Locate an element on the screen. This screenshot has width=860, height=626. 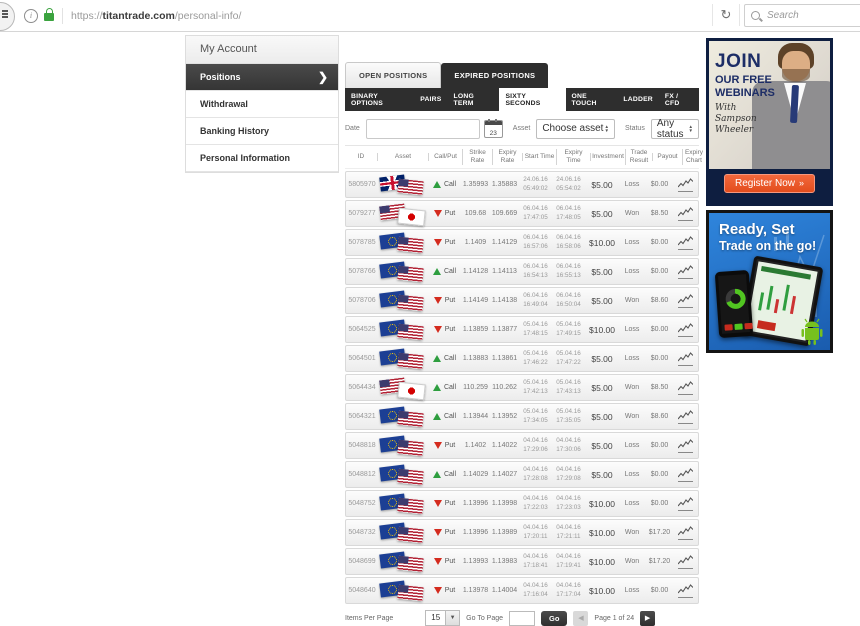
url-text: https://titantrade.com/personal-info/ is located at coordinates (156, 16).